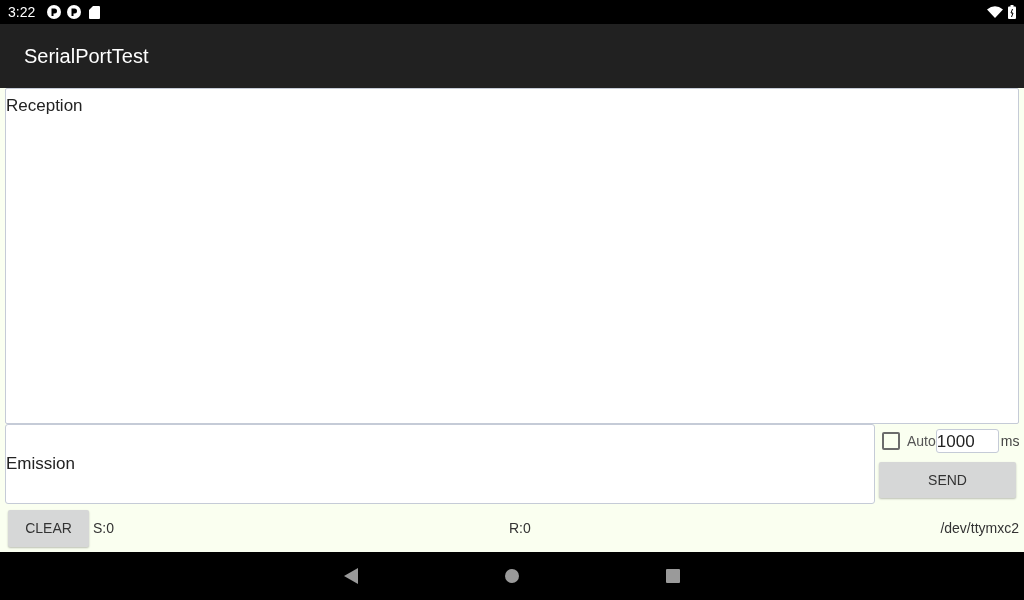 Image resolution: width=1024 pixels, height=600 pixels. I want to click on status-time: 3:22, so click(22, 12).